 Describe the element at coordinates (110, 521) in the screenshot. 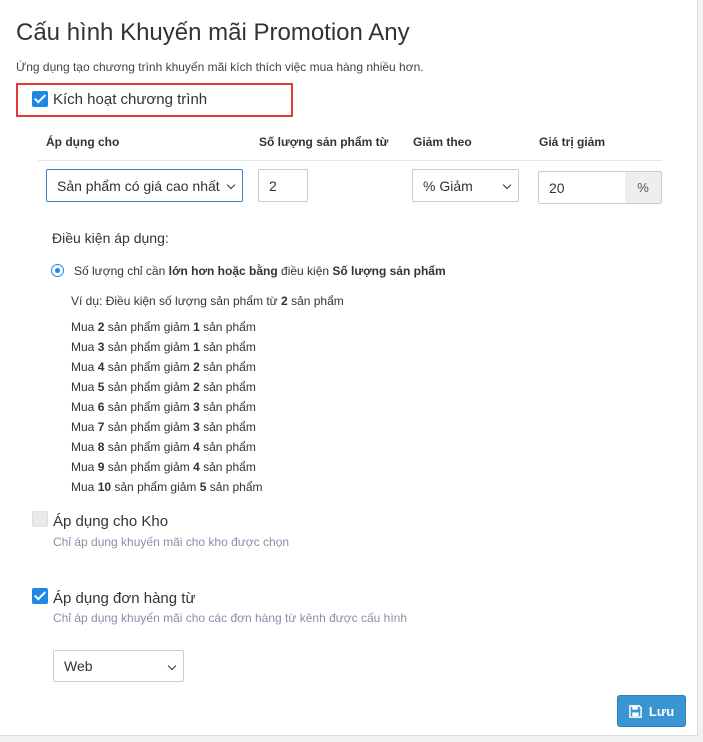

I see `warehouse-label: Áp dụng cho Kho` at that location.